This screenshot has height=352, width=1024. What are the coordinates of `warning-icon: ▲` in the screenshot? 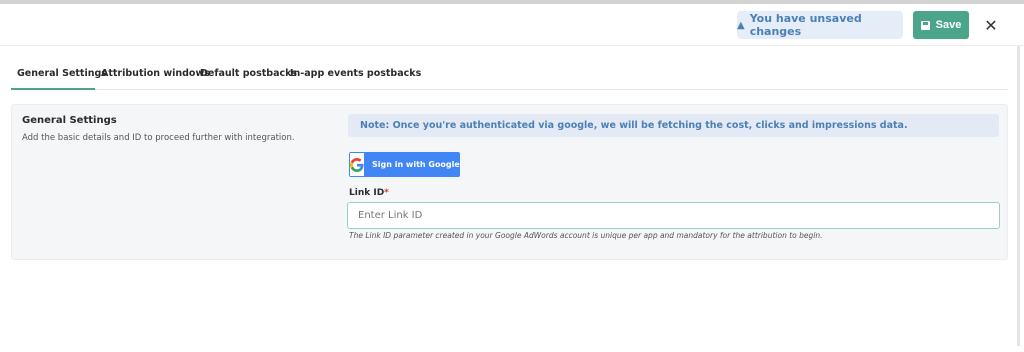 It's located at (741, 25).